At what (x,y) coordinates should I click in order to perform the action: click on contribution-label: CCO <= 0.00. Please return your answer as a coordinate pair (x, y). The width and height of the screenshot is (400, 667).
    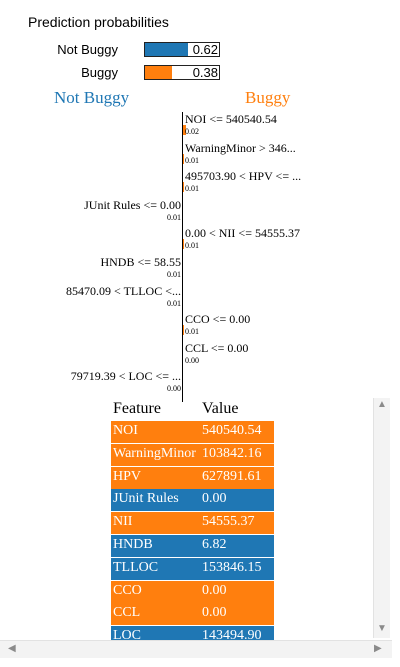
    Looking at the image, I should click on (218, 319).